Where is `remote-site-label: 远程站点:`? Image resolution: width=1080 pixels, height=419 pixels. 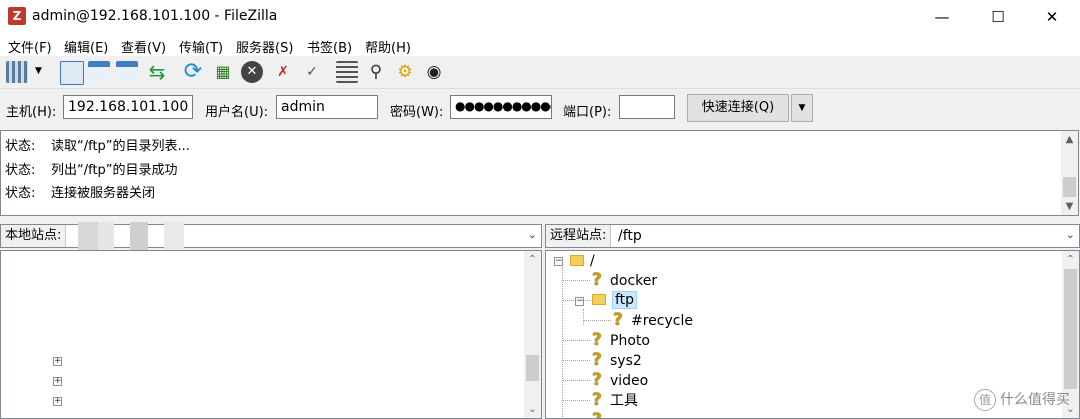 remote-site-label: 远程站点: is located at coordinates (579, 236).